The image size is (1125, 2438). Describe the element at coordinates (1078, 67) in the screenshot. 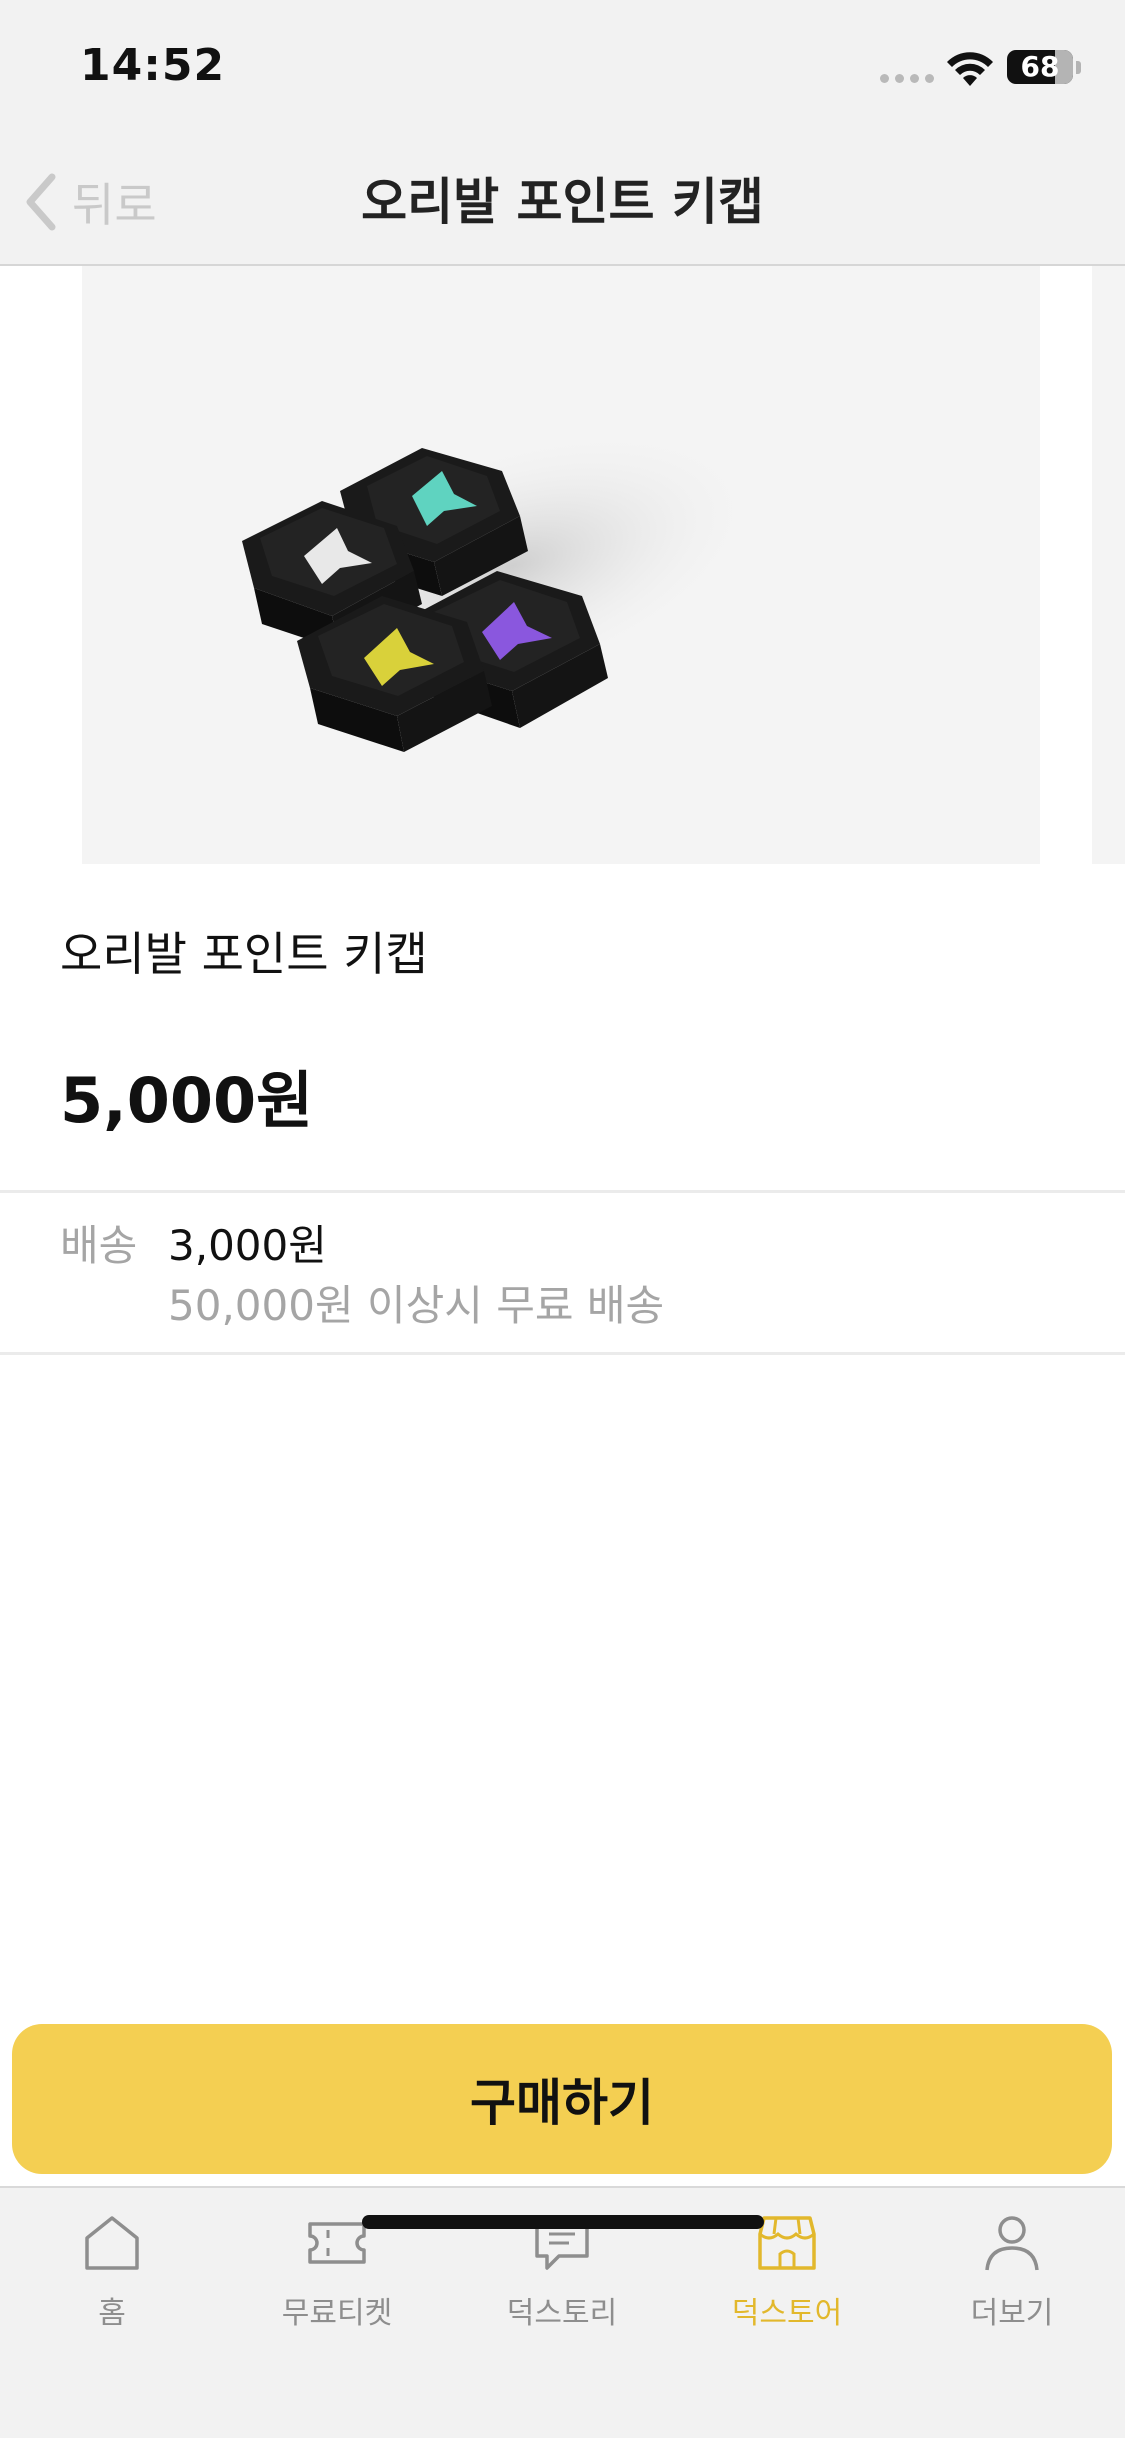

I see `battery-cap` at that location.